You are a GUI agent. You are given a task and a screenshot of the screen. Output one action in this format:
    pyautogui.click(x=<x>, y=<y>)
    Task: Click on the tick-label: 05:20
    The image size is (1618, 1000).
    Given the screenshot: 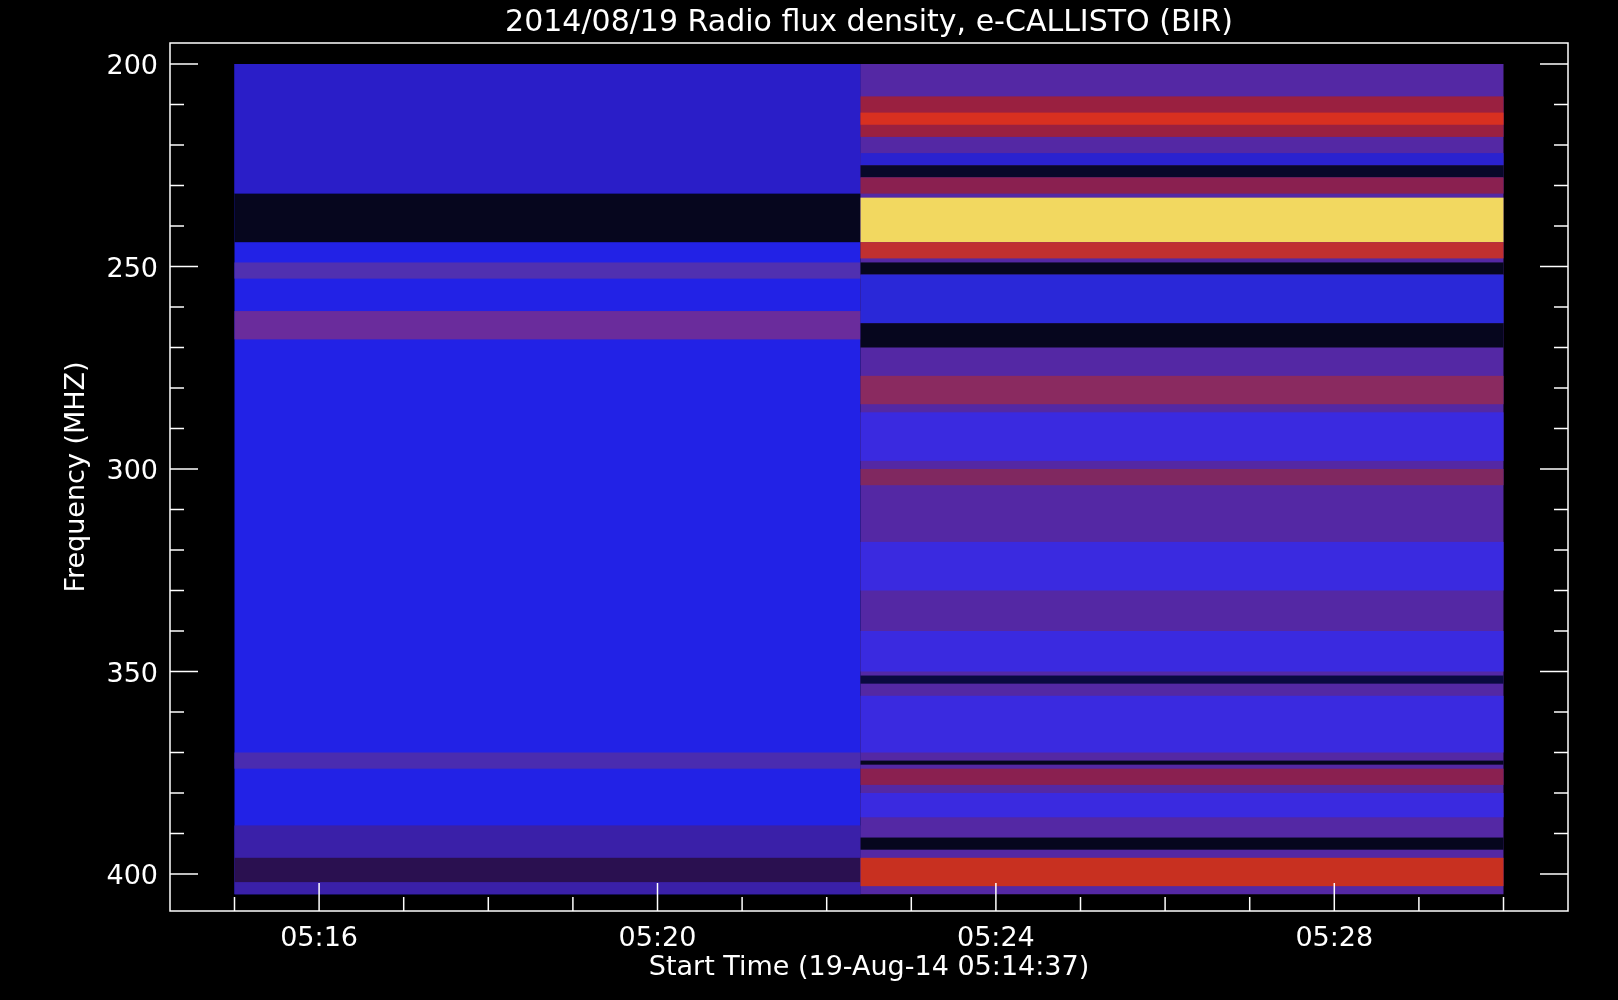 What is the action you would take?
    pyautogui.click(x=657, y=936)
    